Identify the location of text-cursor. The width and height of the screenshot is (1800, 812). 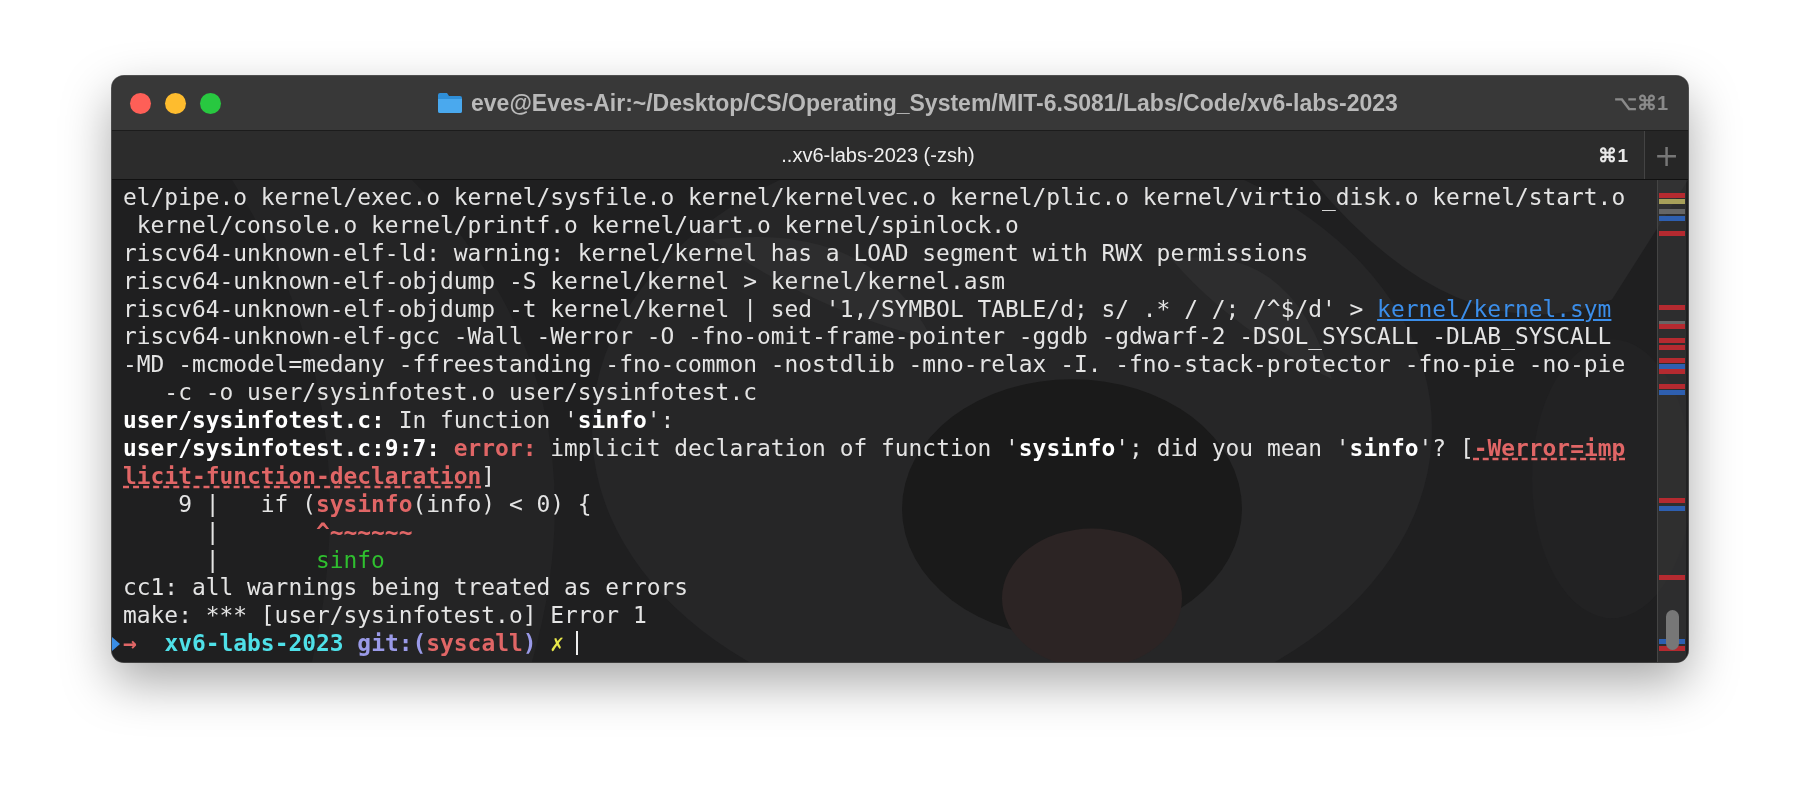
(577, 643).